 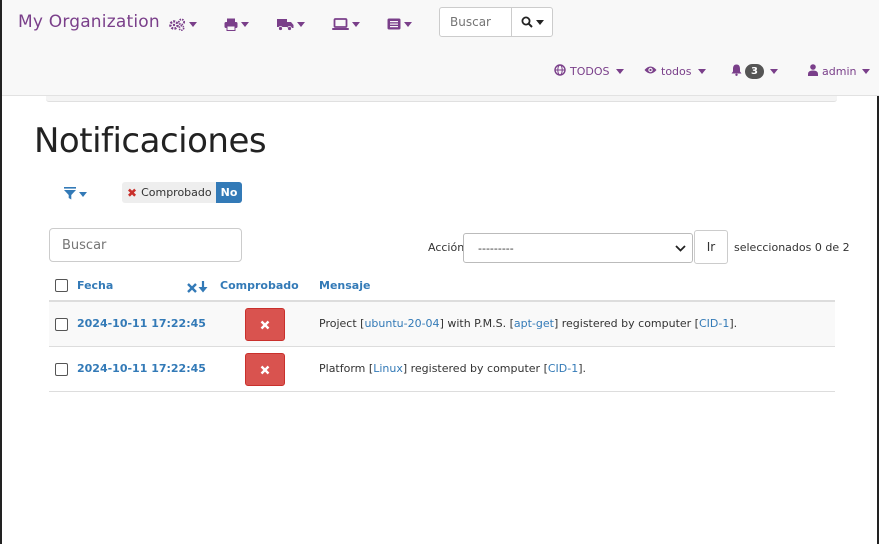 I want to click on navbar-search, so click(x=496, y=22).